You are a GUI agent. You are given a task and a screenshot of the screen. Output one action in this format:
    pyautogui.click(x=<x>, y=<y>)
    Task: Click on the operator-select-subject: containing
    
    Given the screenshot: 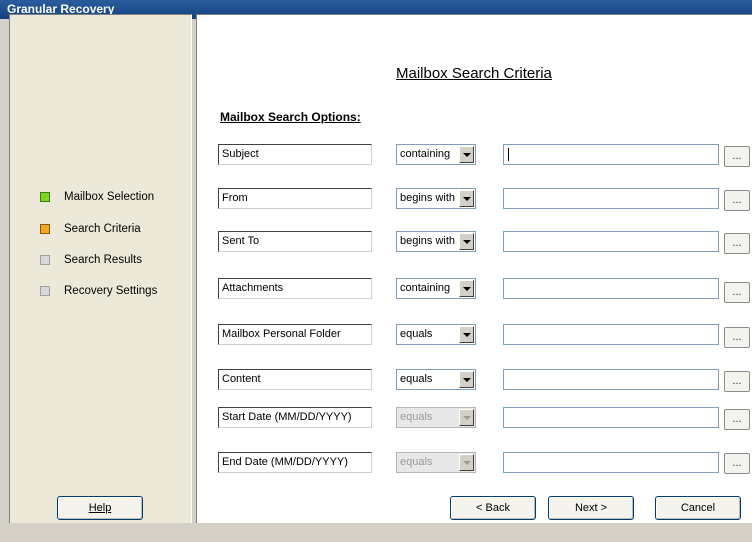 What is the action you would take?
    pyautogui.click(x=436, y=154)
    